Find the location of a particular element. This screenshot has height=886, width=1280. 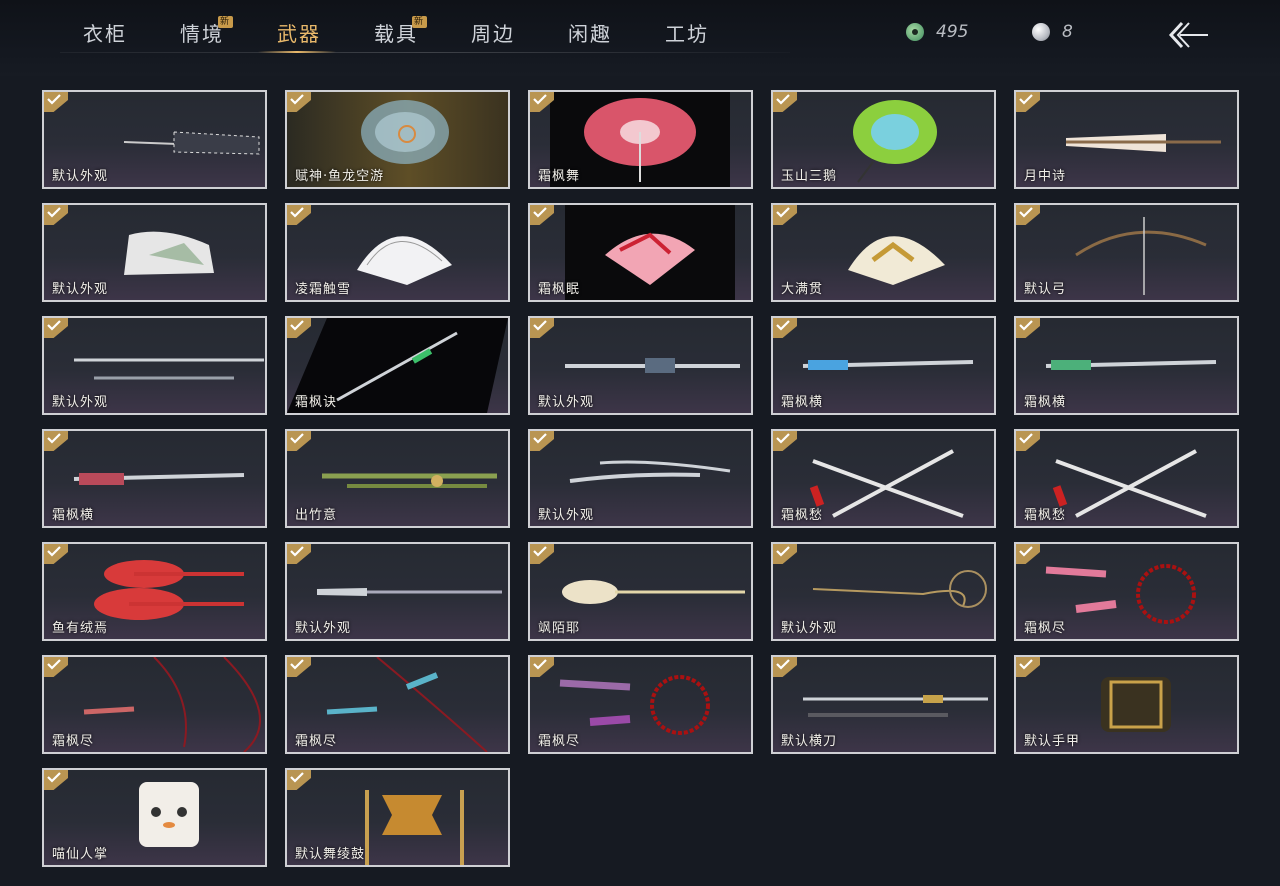

item-card: 默认舞绫鼓 is located at coordinates (397, 817).